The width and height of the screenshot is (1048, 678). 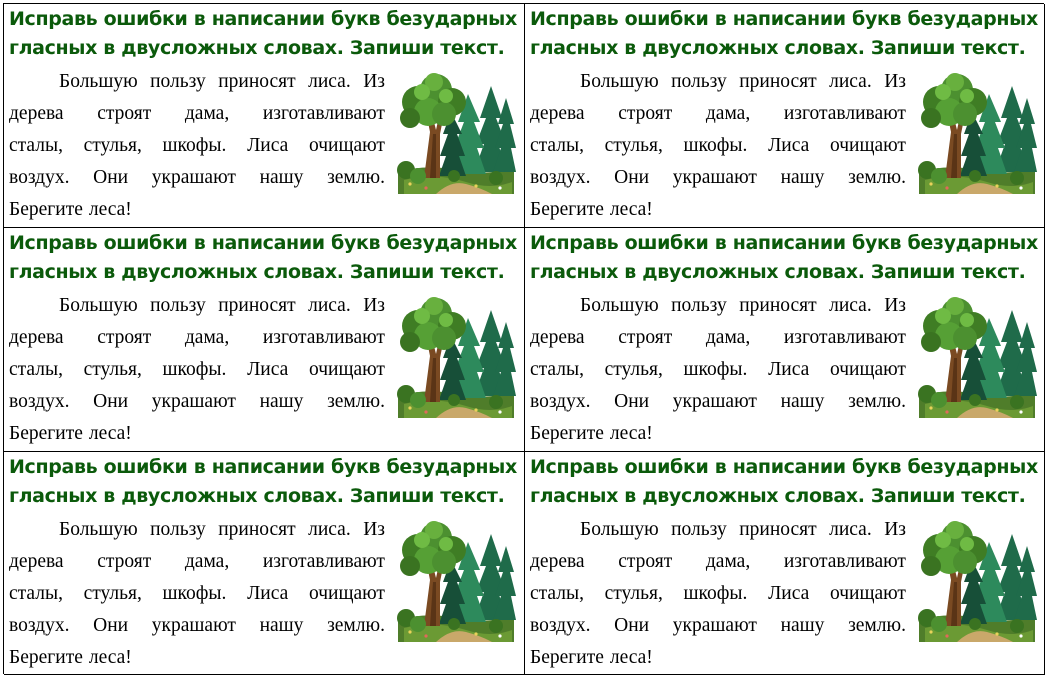 I want to click on word: приносят, so click(x=257, y=81).